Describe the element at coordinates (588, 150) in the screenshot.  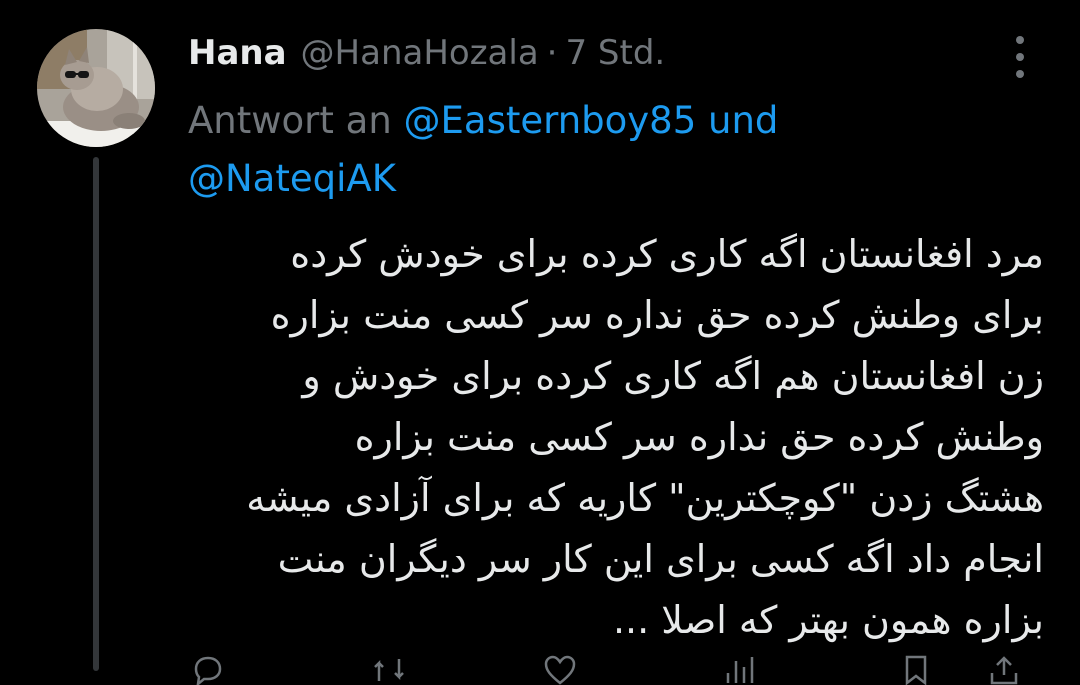
I see `reply-context: Antwort an @Easternboy85 und @NateqiAK` at that location.